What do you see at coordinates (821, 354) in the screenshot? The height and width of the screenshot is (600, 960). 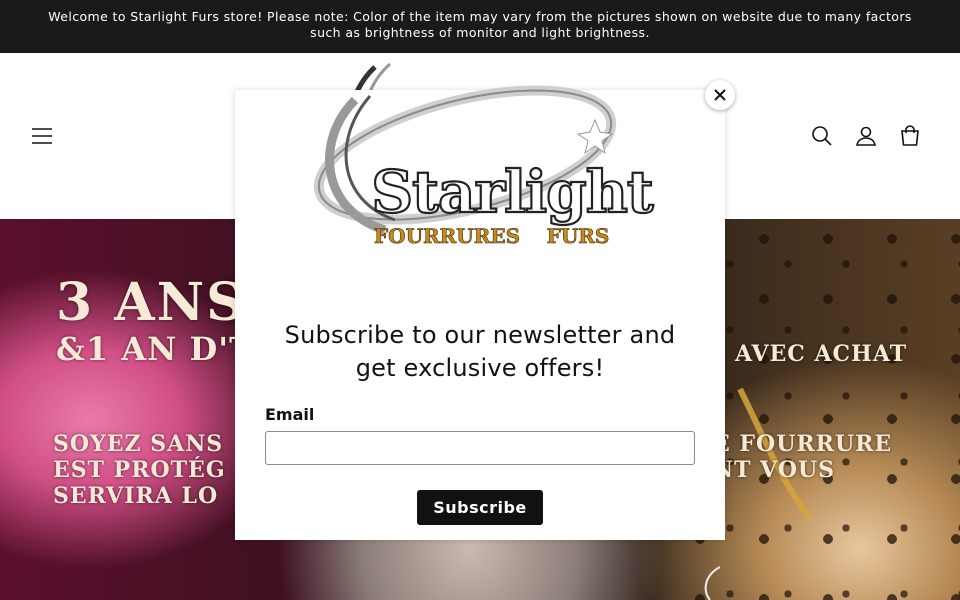 I see `hero-right-line: AVEC ACHAT` at bounding box center [821, 354].